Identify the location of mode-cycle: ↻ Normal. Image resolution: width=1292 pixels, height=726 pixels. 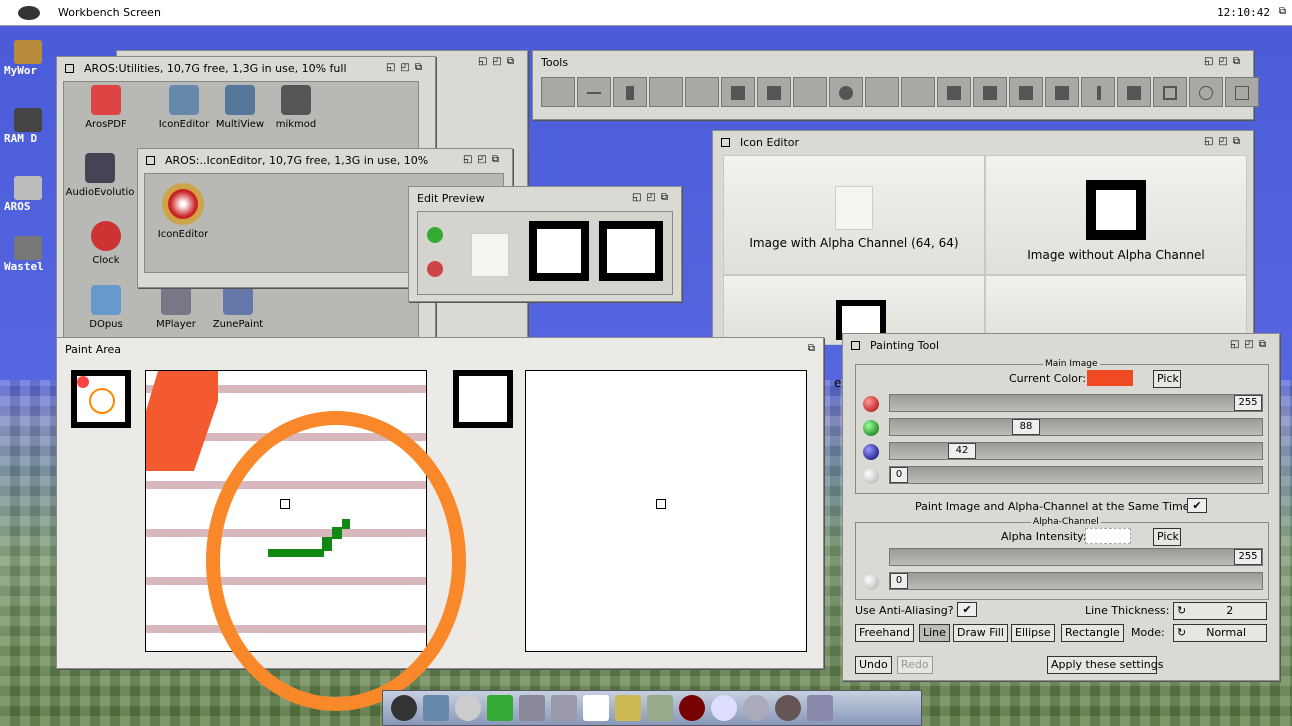
(1220, 633).